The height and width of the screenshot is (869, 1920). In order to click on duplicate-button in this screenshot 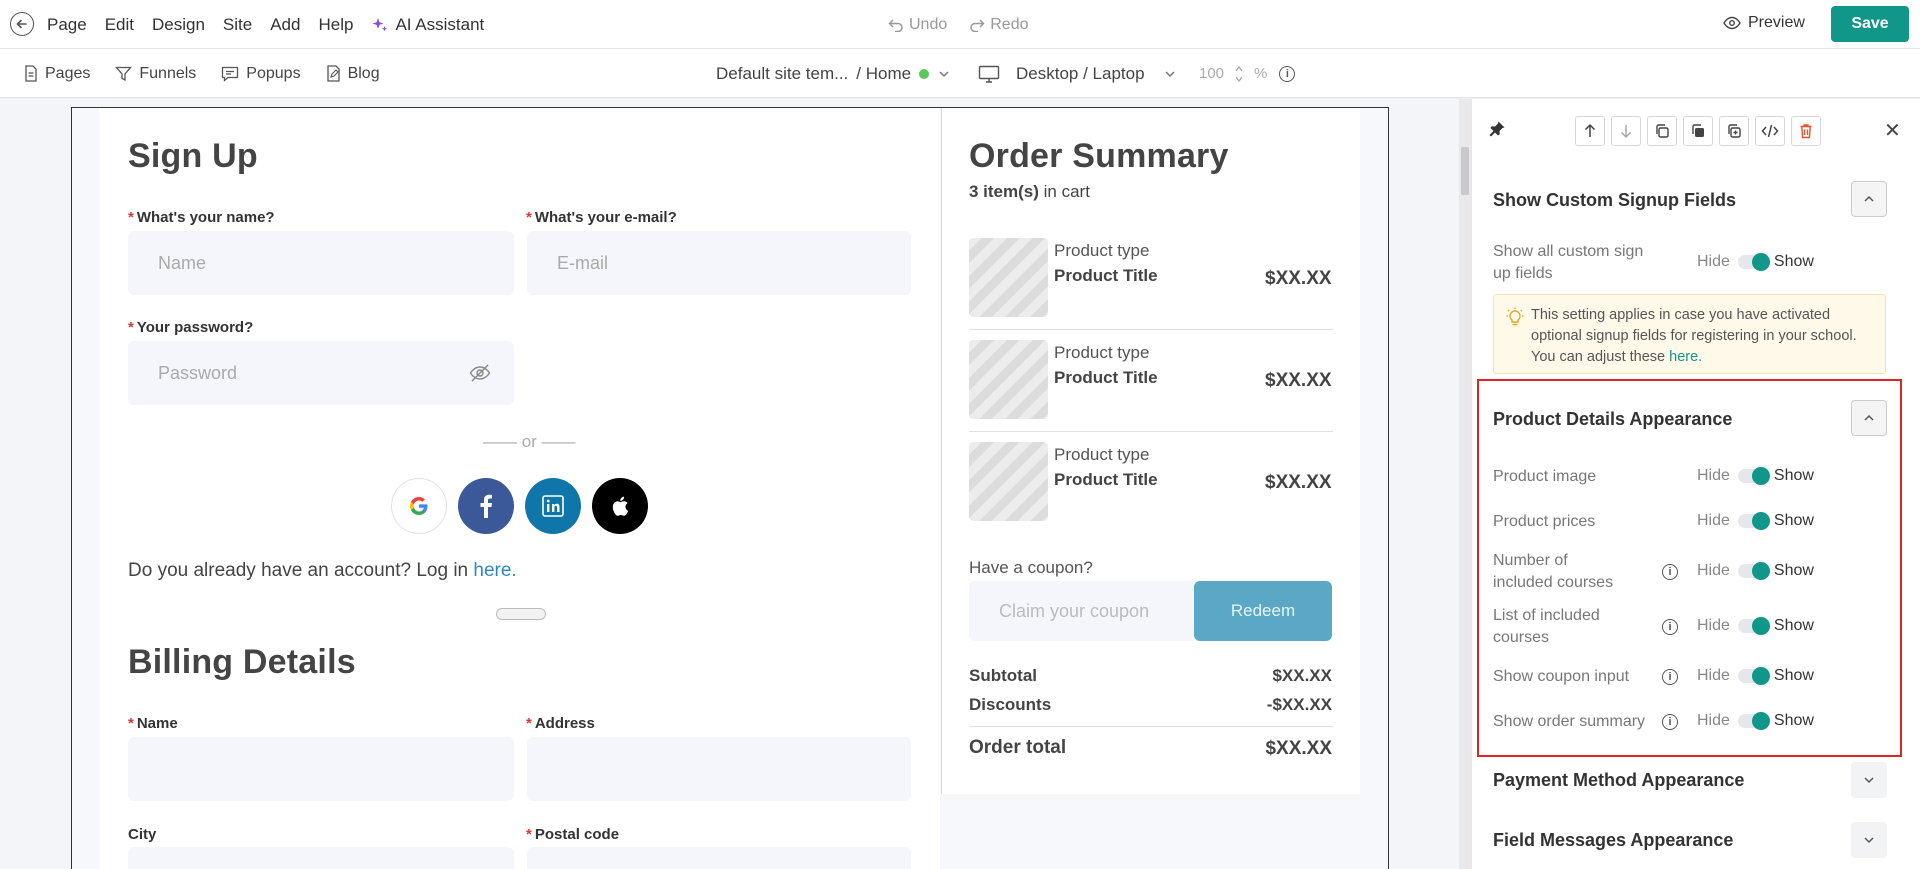, I will do `click(1662, 131)`.